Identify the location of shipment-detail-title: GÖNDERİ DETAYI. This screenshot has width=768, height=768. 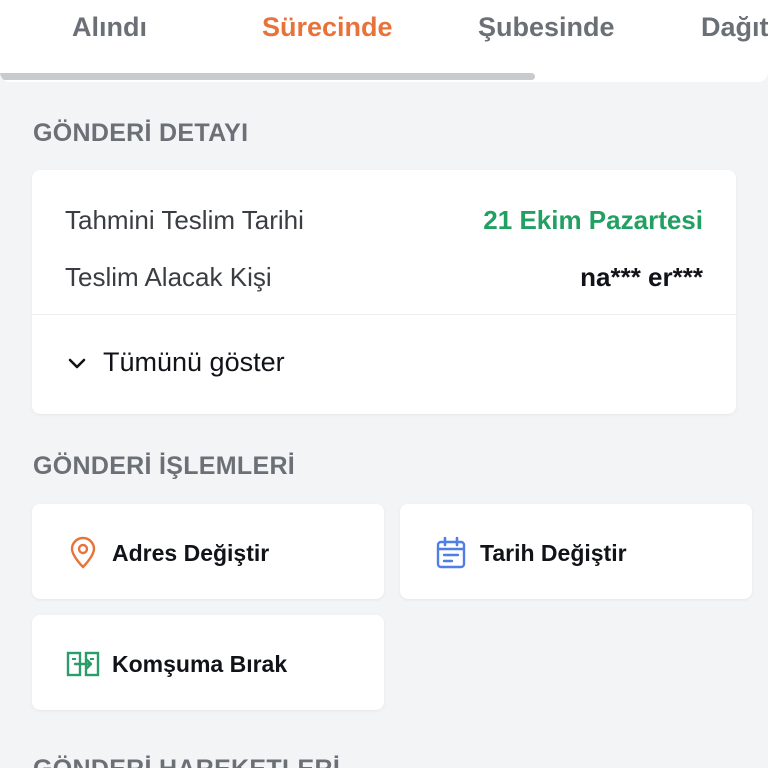
(141, 133).